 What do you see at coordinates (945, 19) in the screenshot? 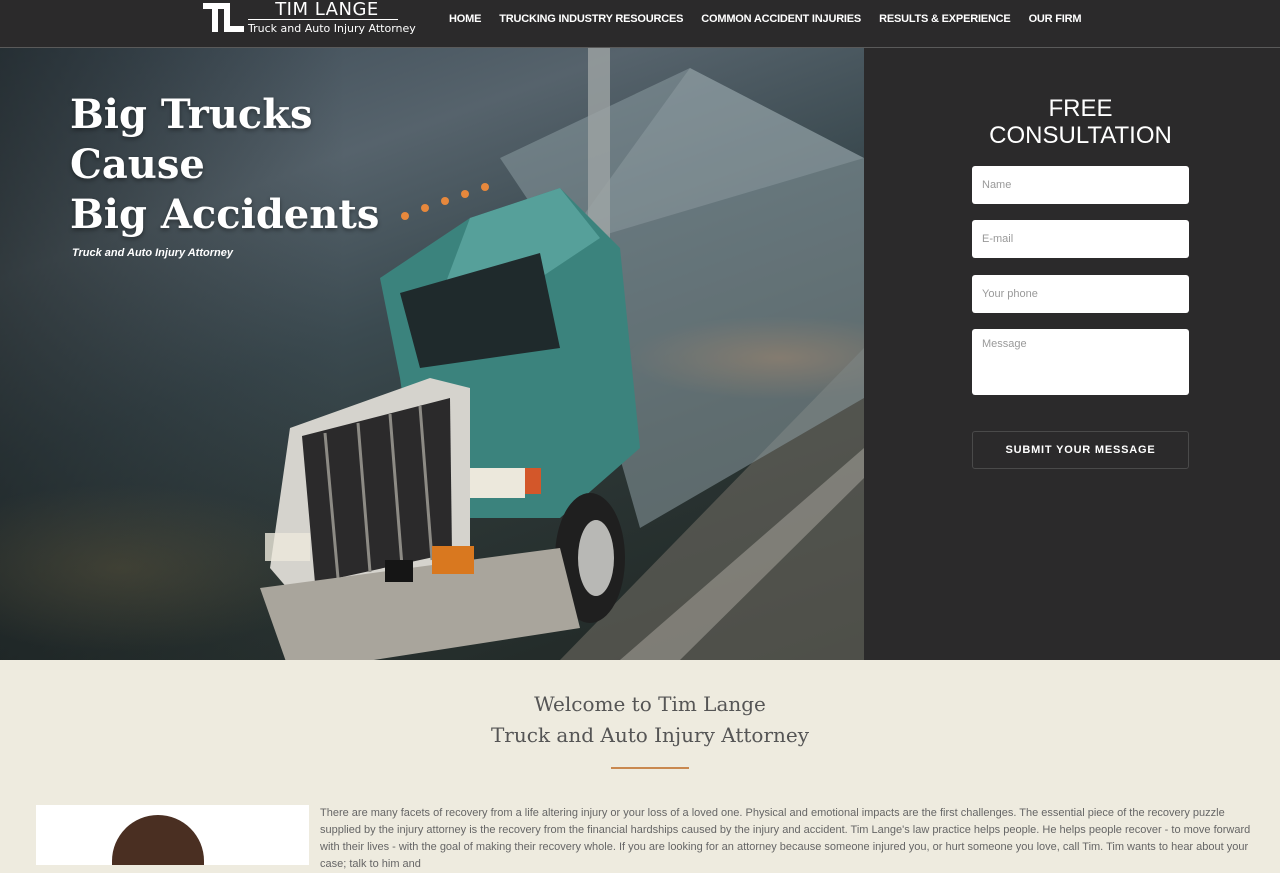
I see `nav-results-experience: RESULTS & EXPERIENCE` at bounding box center [945, 19].